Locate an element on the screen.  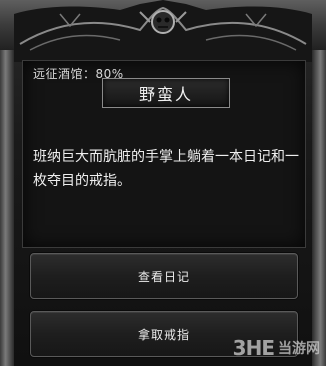
site-watermark: 3HE 当游网 is located at coordinates (276, 348).